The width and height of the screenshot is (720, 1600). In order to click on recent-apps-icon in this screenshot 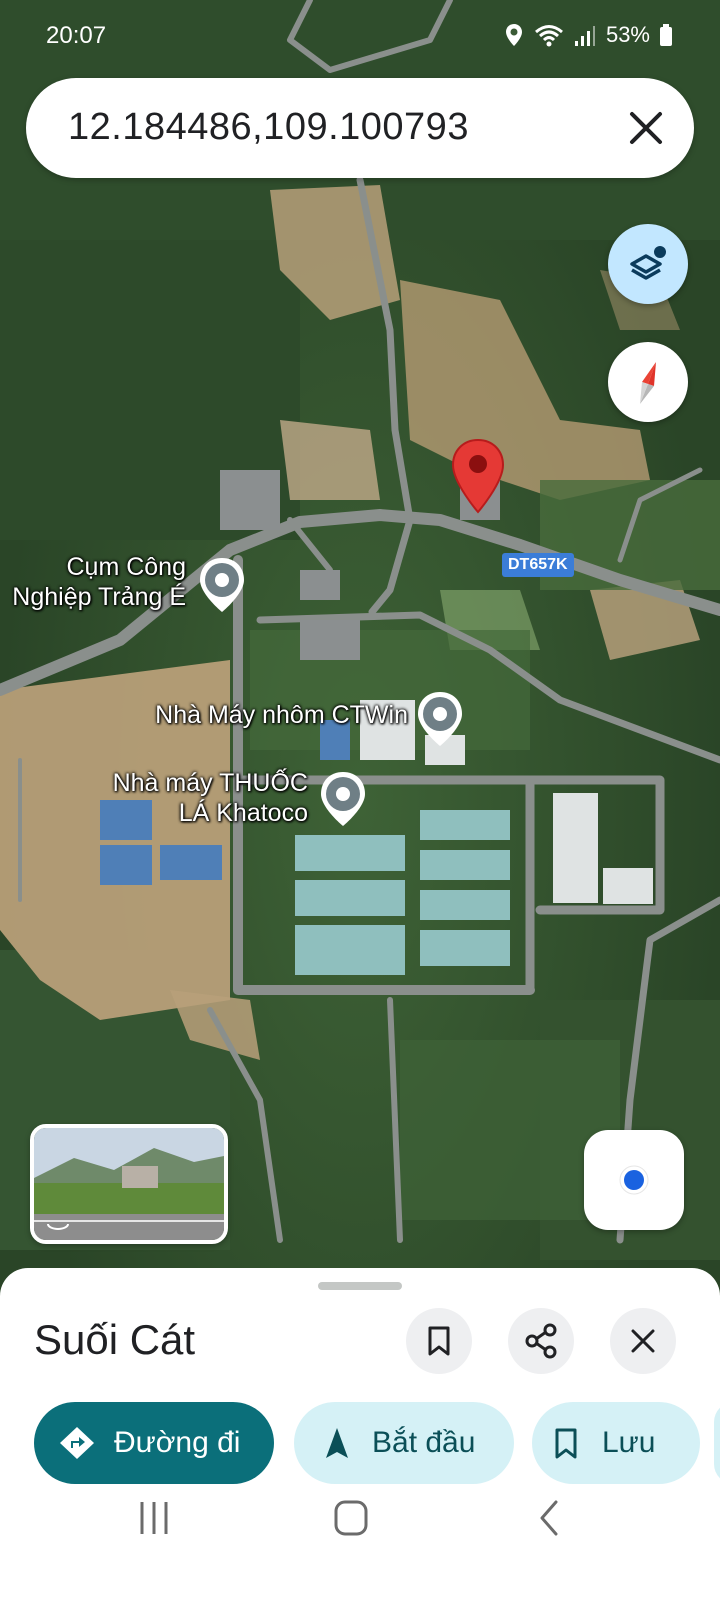, I will do `click(154, 1520)`.